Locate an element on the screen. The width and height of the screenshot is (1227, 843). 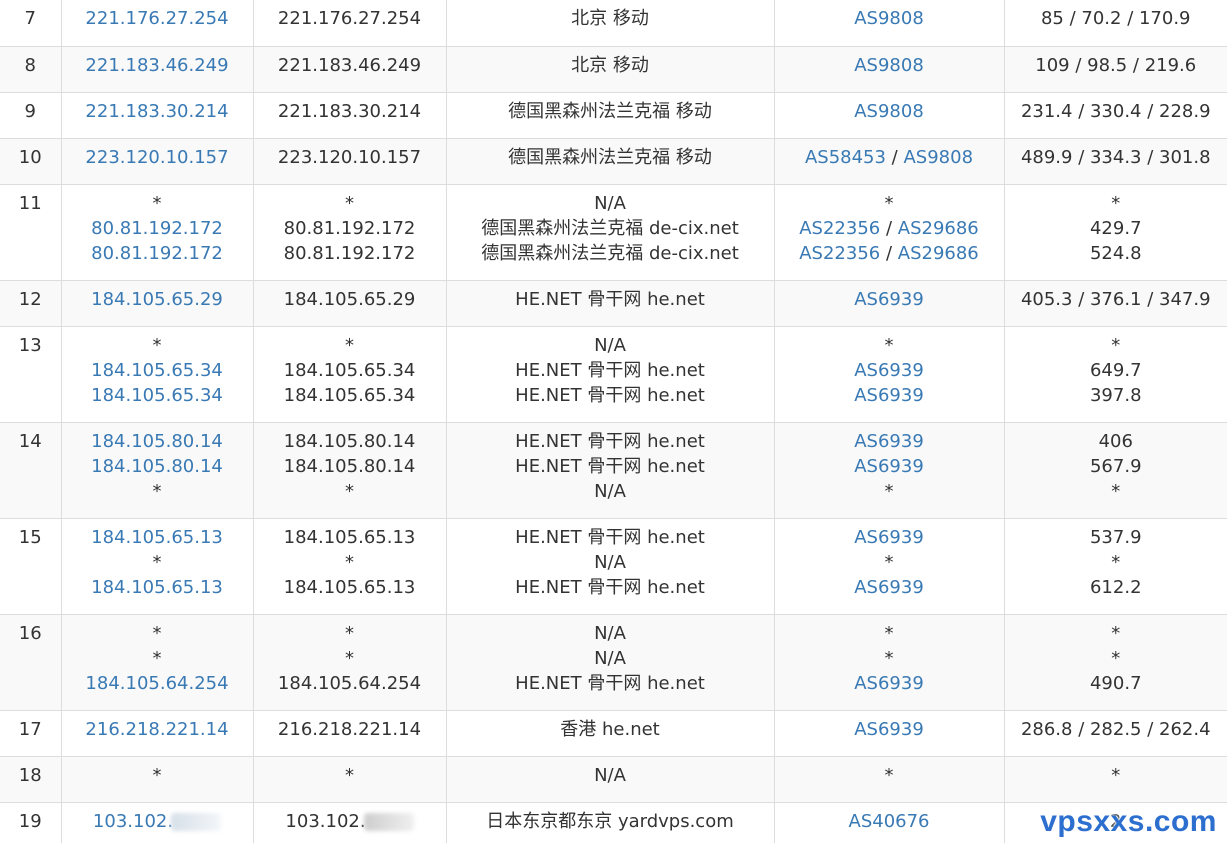
asn-cell: AS40676 is located at coordinates (889, 822).